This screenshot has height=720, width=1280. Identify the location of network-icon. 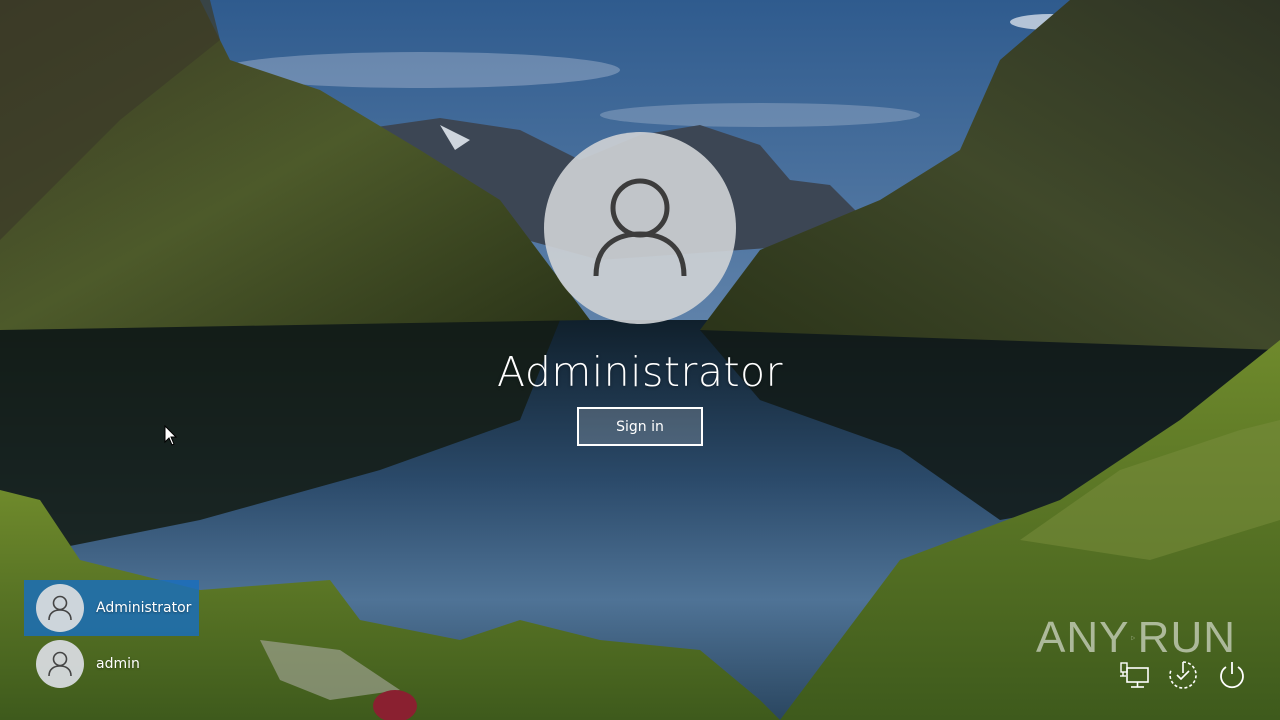
(1134, 675).